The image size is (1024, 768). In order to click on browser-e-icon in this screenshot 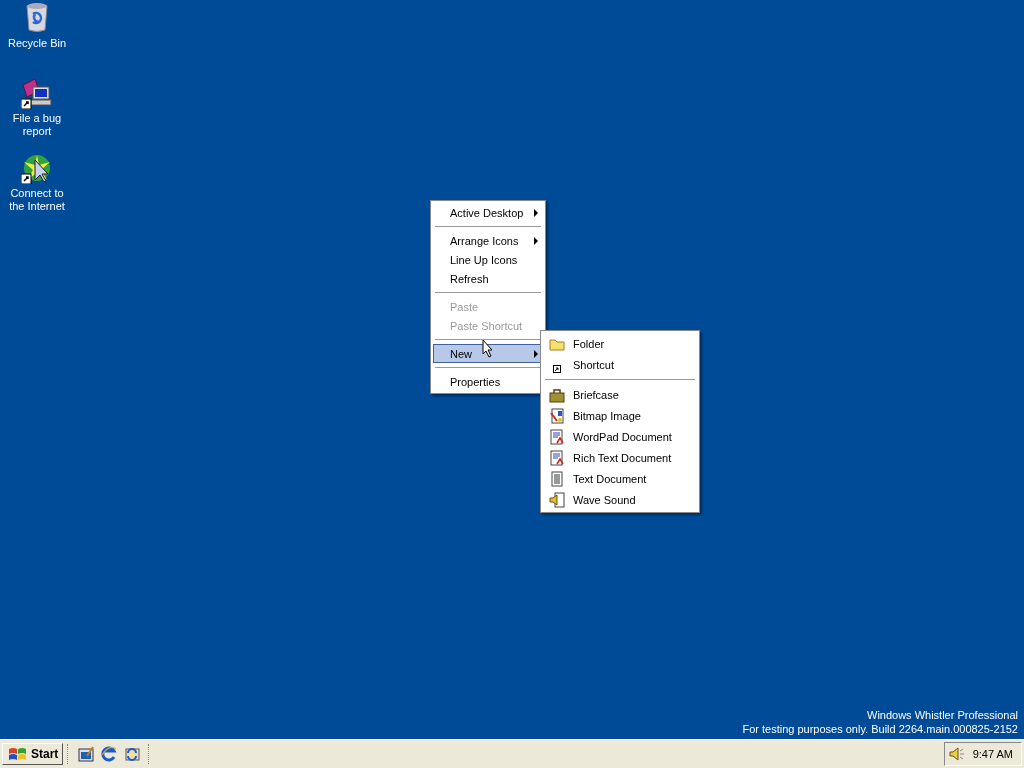, I will do `click(109, 754)`.